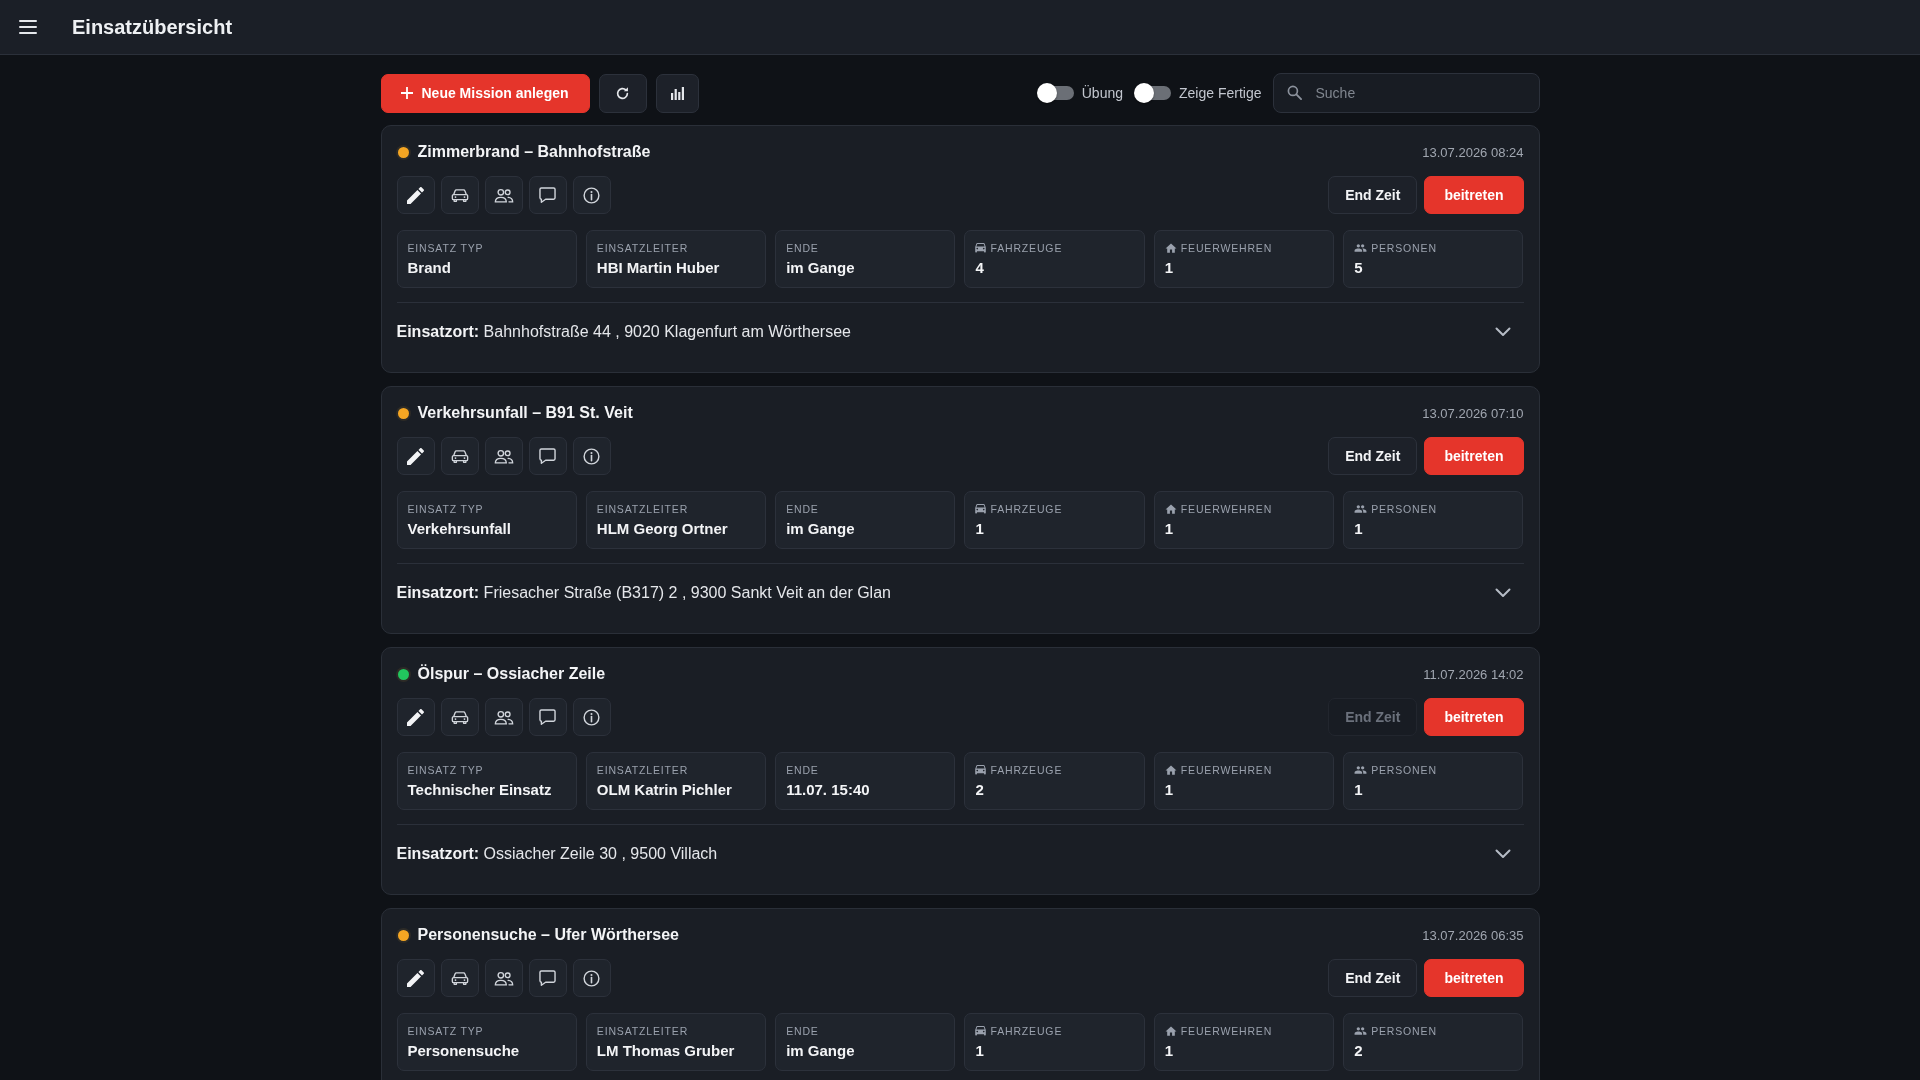 This screenshot has width=1920, height=1080. I want to click on tile-value: HLM Georg Ortner, so click(662, 528).